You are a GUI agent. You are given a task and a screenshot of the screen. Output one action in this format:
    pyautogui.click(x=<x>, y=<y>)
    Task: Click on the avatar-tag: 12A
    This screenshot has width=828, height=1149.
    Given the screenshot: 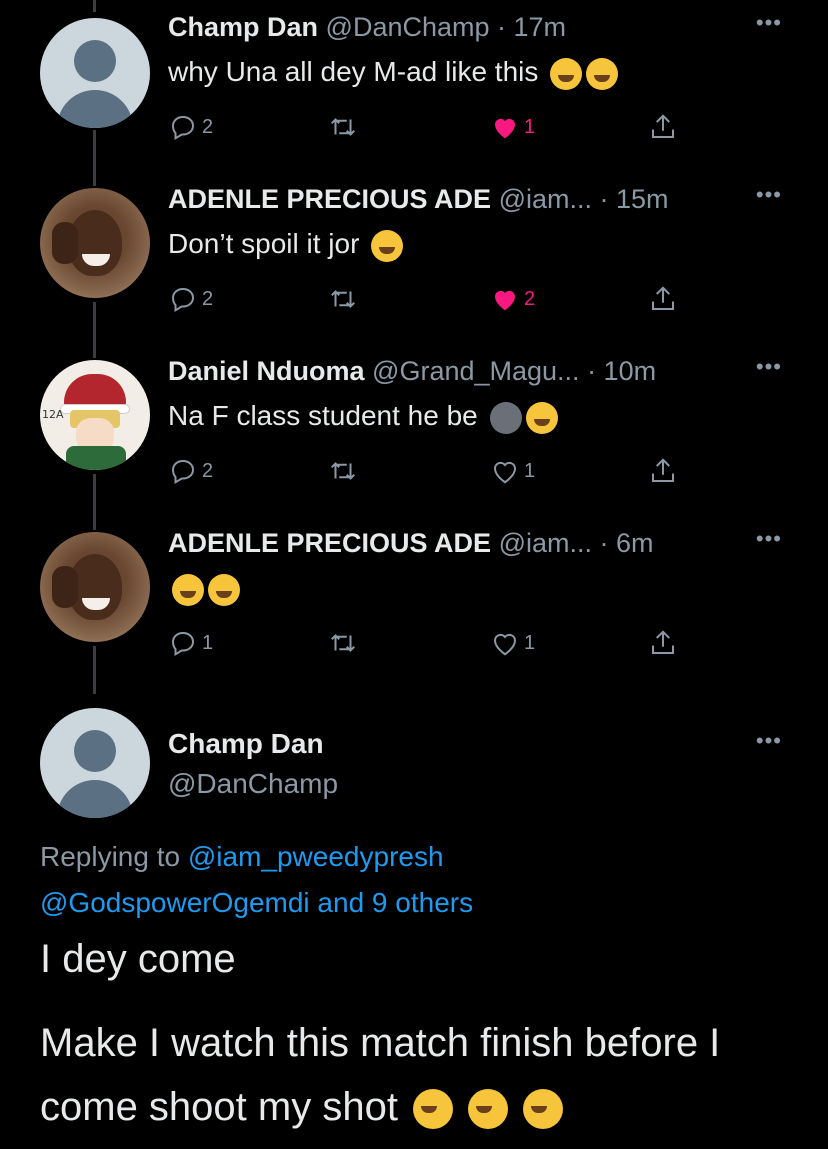 What is the action you would take?
    pyautogui.click(x=53, y=414)
    